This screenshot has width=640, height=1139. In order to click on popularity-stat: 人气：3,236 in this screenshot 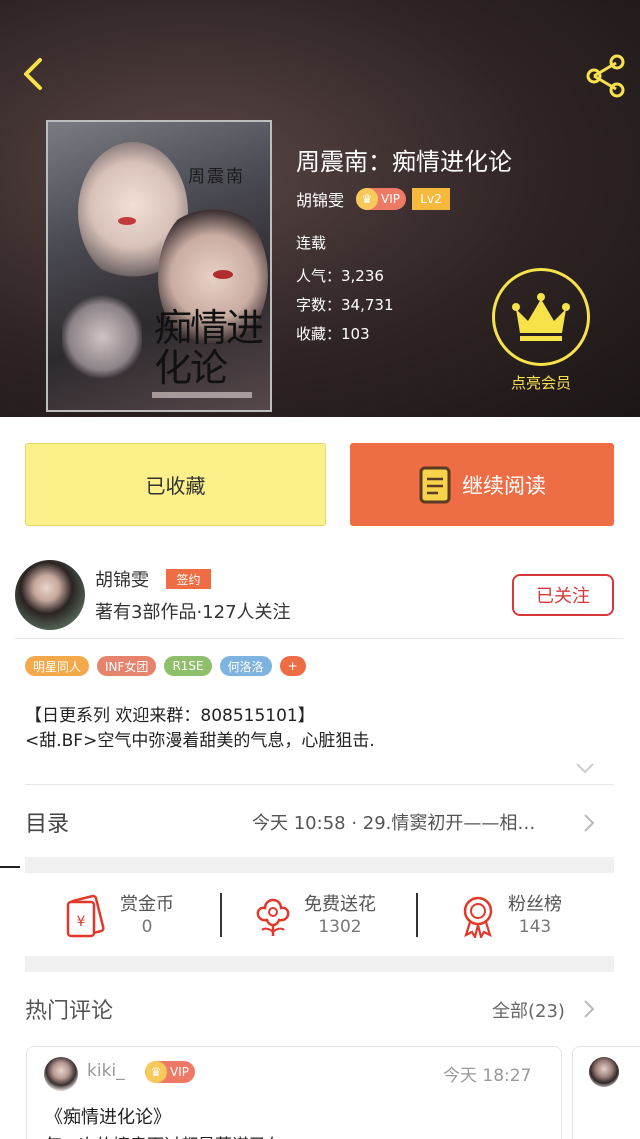, I will do `click(340, 276)`.